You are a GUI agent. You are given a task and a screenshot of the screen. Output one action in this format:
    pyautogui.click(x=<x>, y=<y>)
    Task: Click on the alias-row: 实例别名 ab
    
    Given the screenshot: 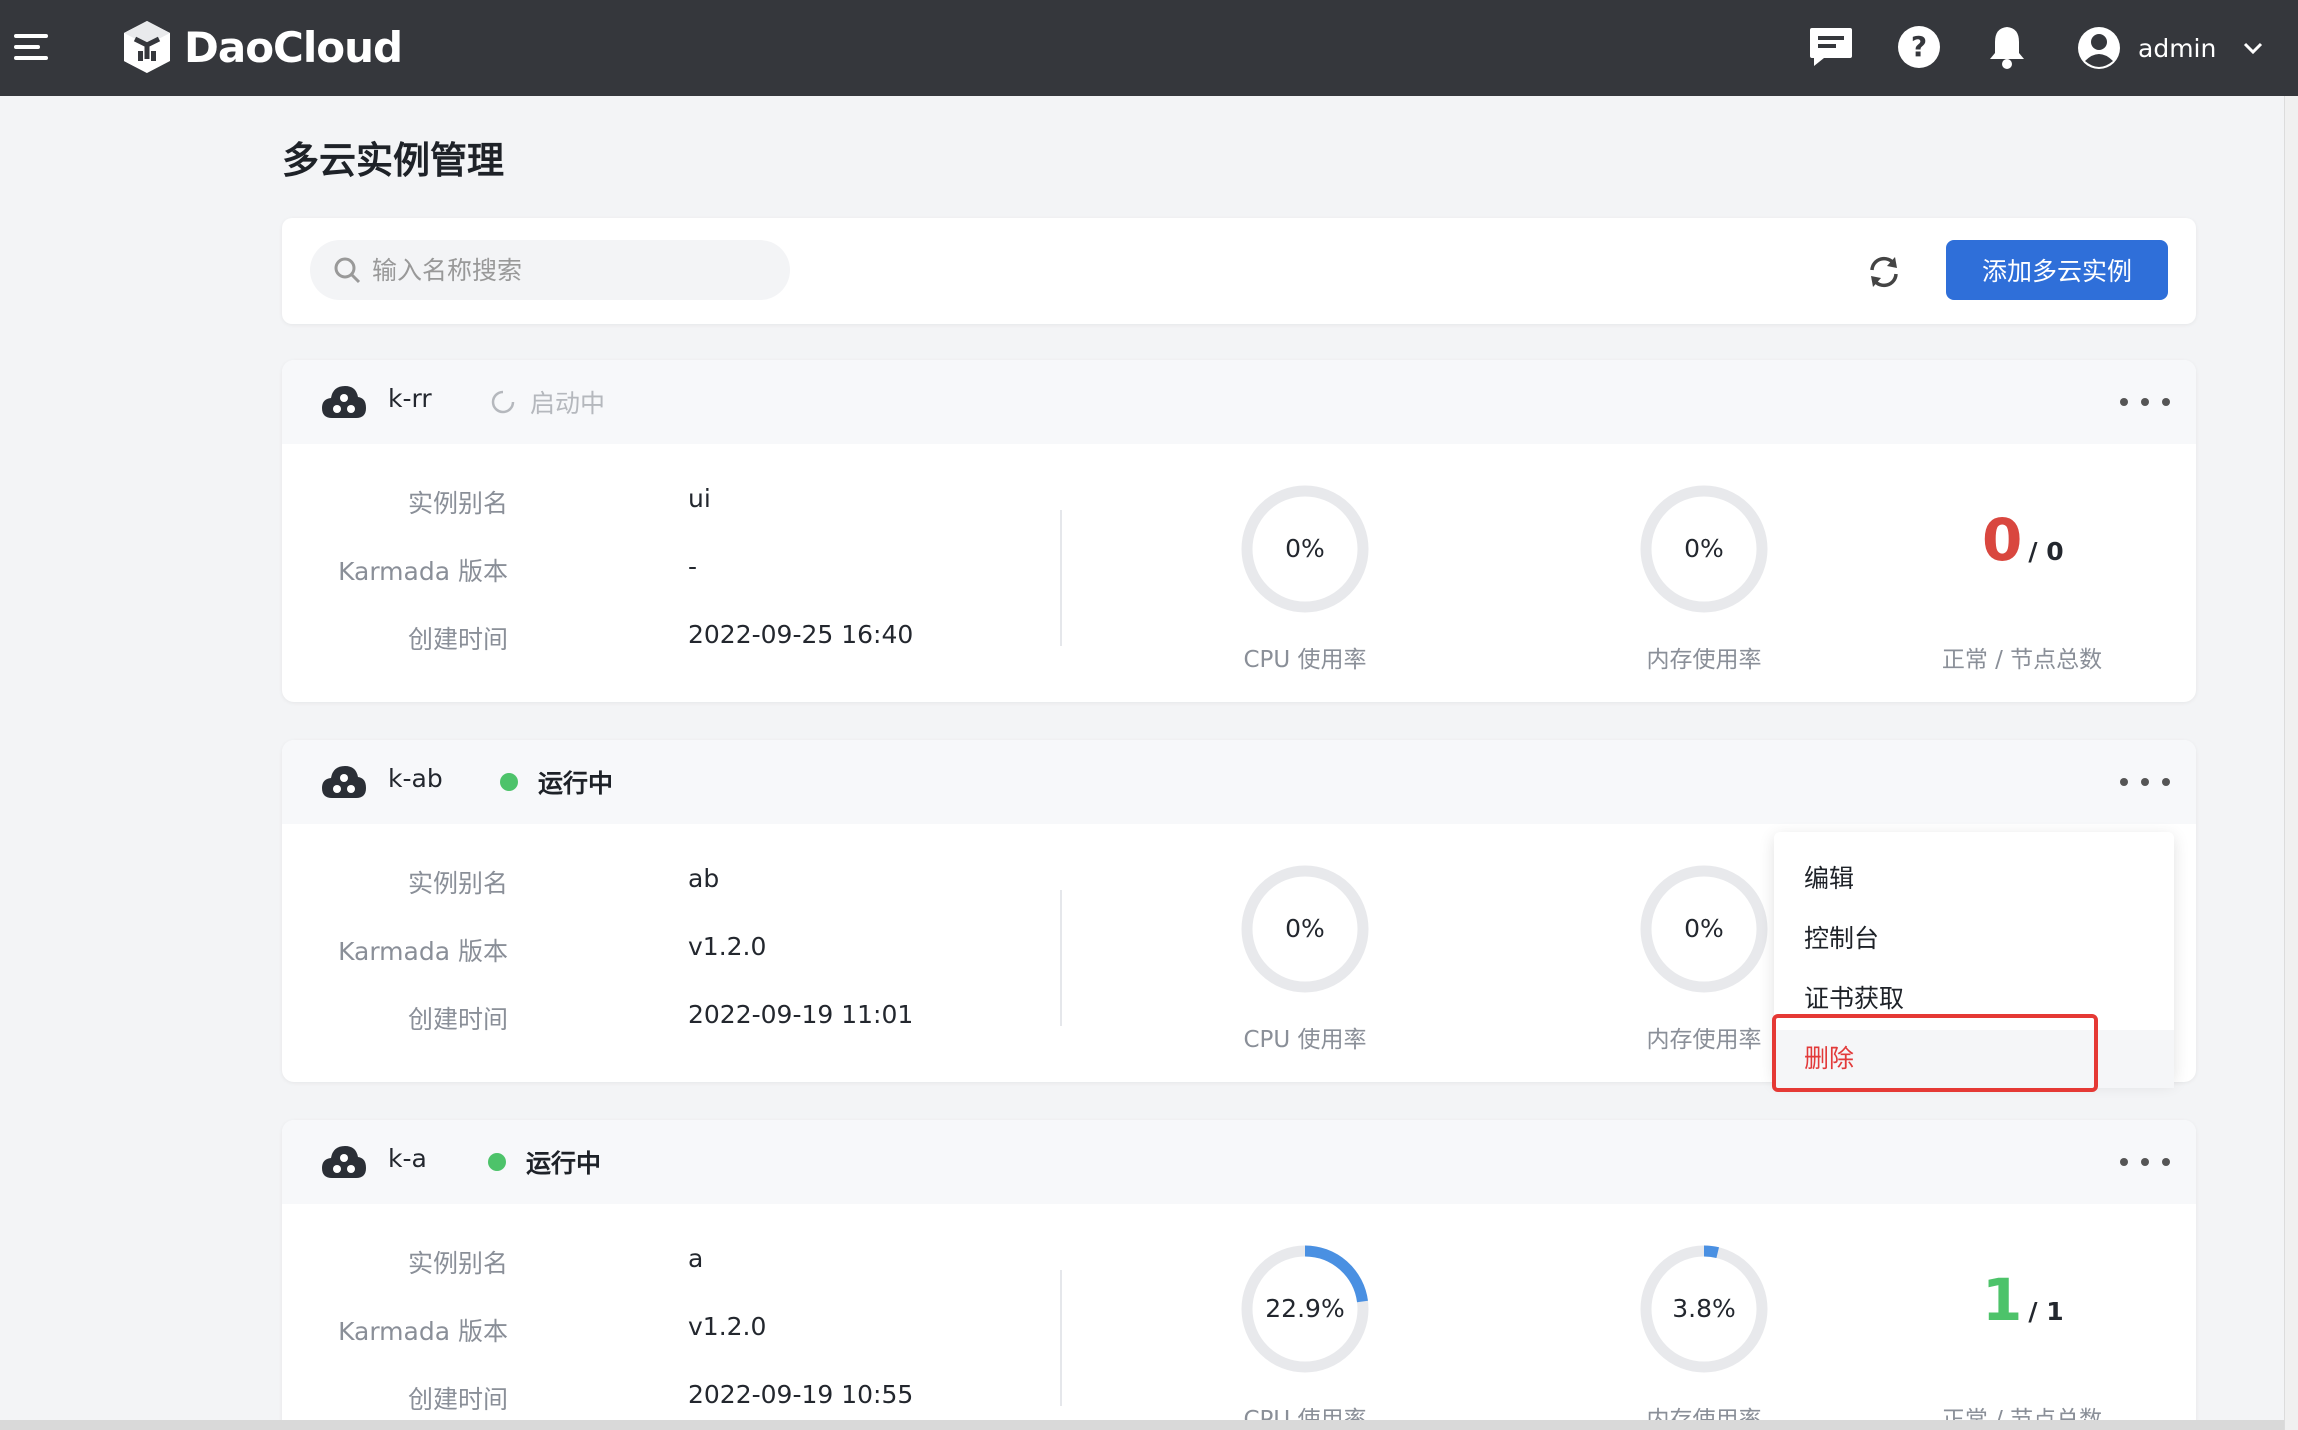 What is the action you would take?
    pyautogui.click(x=632, y=881)
    